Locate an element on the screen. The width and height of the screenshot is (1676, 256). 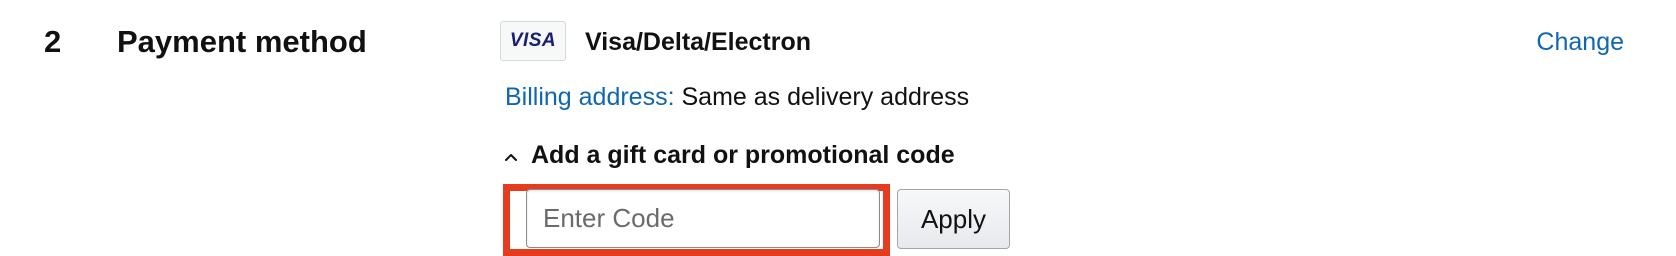
card-name: Visa/Delta/Electron is located at coordinates (698, 42).